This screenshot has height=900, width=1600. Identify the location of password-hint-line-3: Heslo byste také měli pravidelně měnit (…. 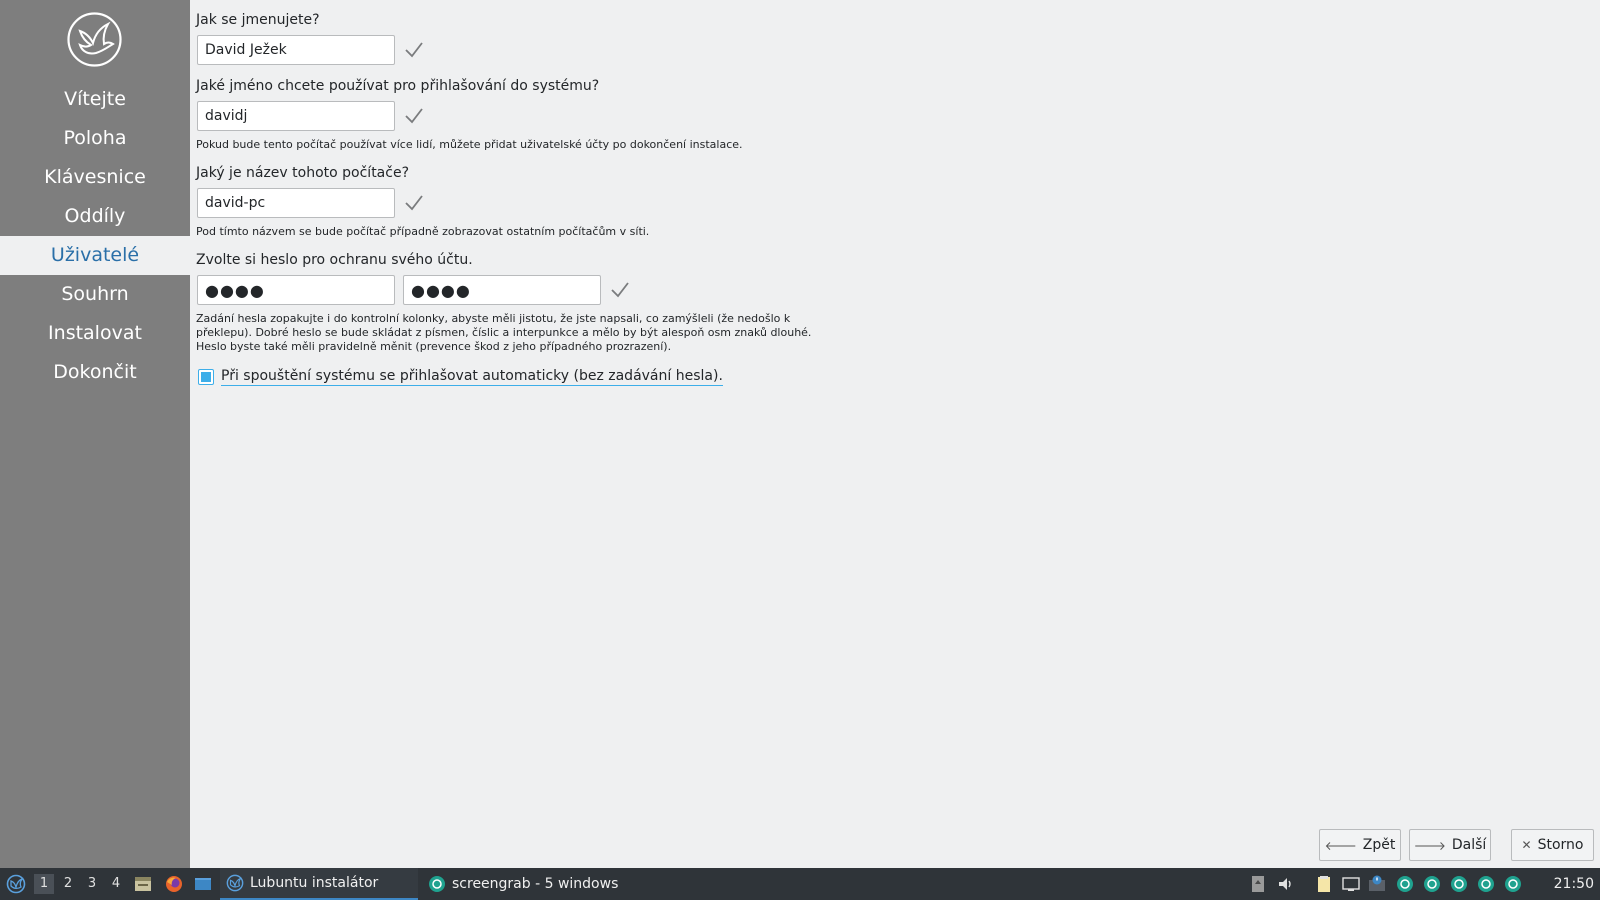
(434, 346).